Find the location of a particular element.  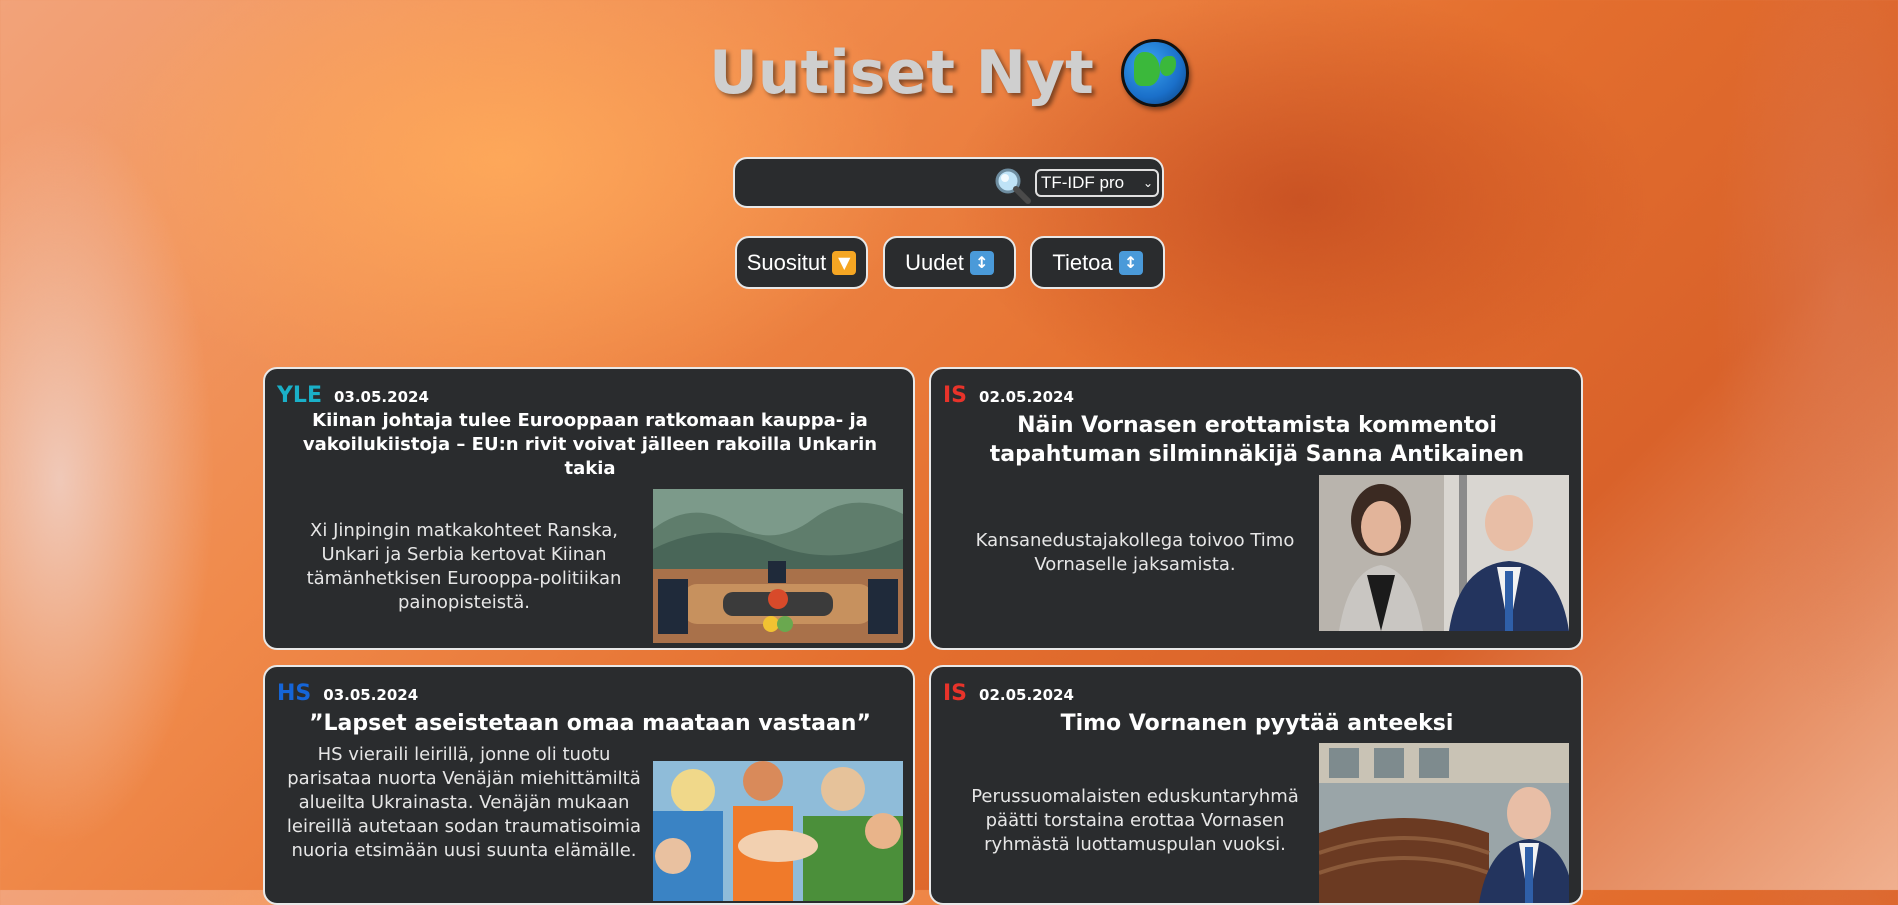

article-meta: YLE 03.05.2024 is located at coordinates (353, 395).